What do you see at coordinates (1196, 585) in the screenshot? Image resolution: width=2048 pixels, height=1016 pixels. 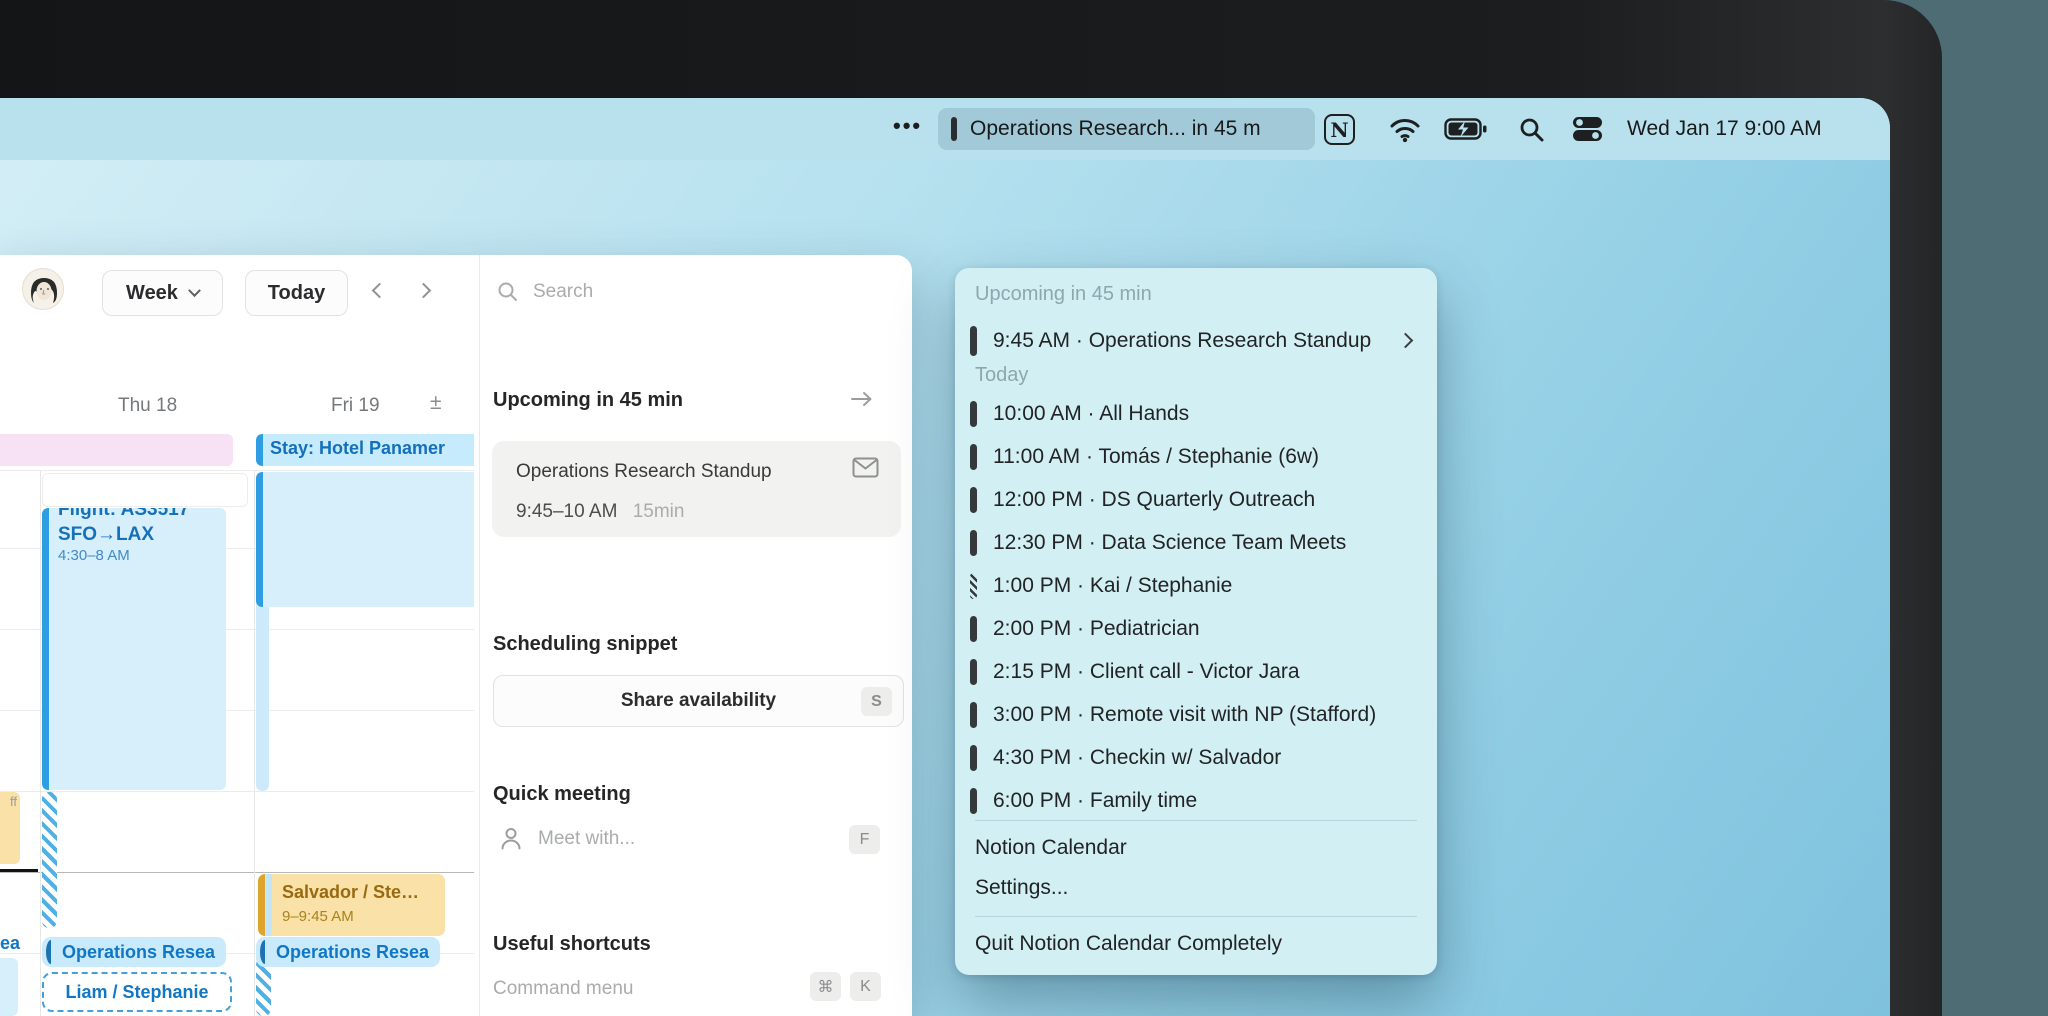 I see `dropdown-event-row: 1:00 PM · Kai / Stephanie` at bounding box center [1196, 585].